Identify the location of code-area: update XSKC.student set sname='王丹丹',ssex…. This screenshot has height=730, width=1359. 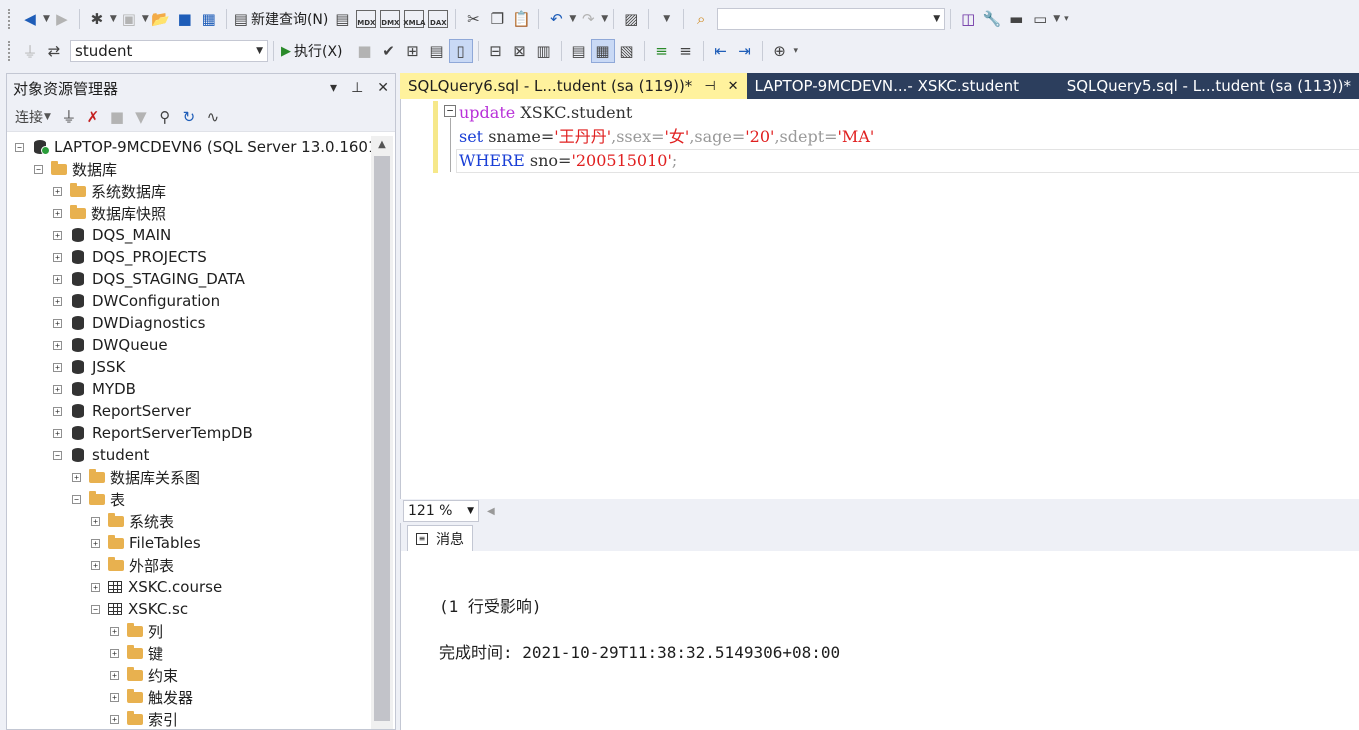
(666, 137).